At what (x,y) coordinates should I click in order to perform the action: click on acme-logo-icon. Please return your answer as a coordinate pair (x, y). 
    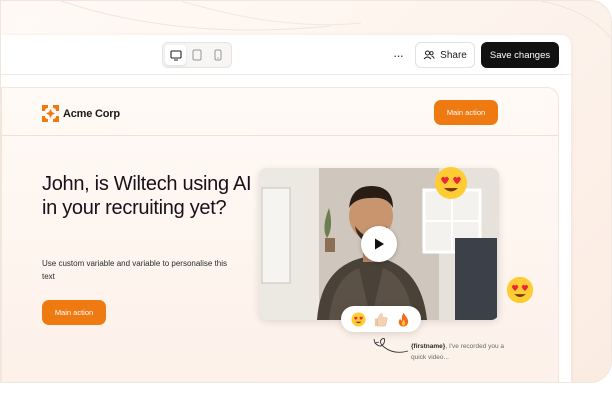
    Looking at the image, I should click on (50, 113).